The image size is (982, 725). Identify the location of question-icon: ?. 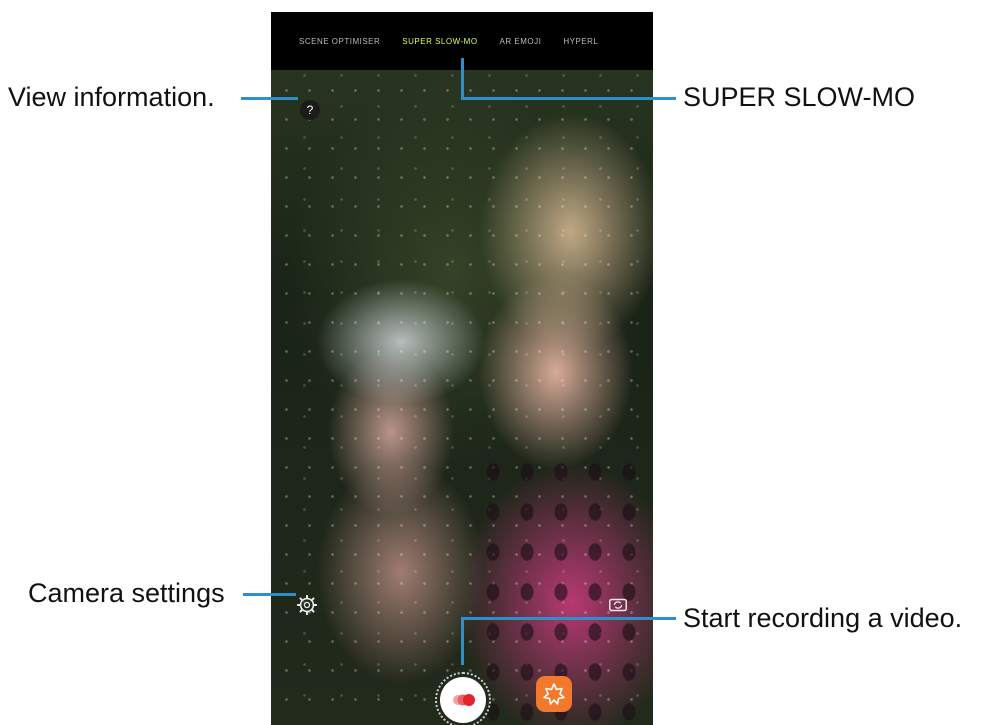
(310, 110).